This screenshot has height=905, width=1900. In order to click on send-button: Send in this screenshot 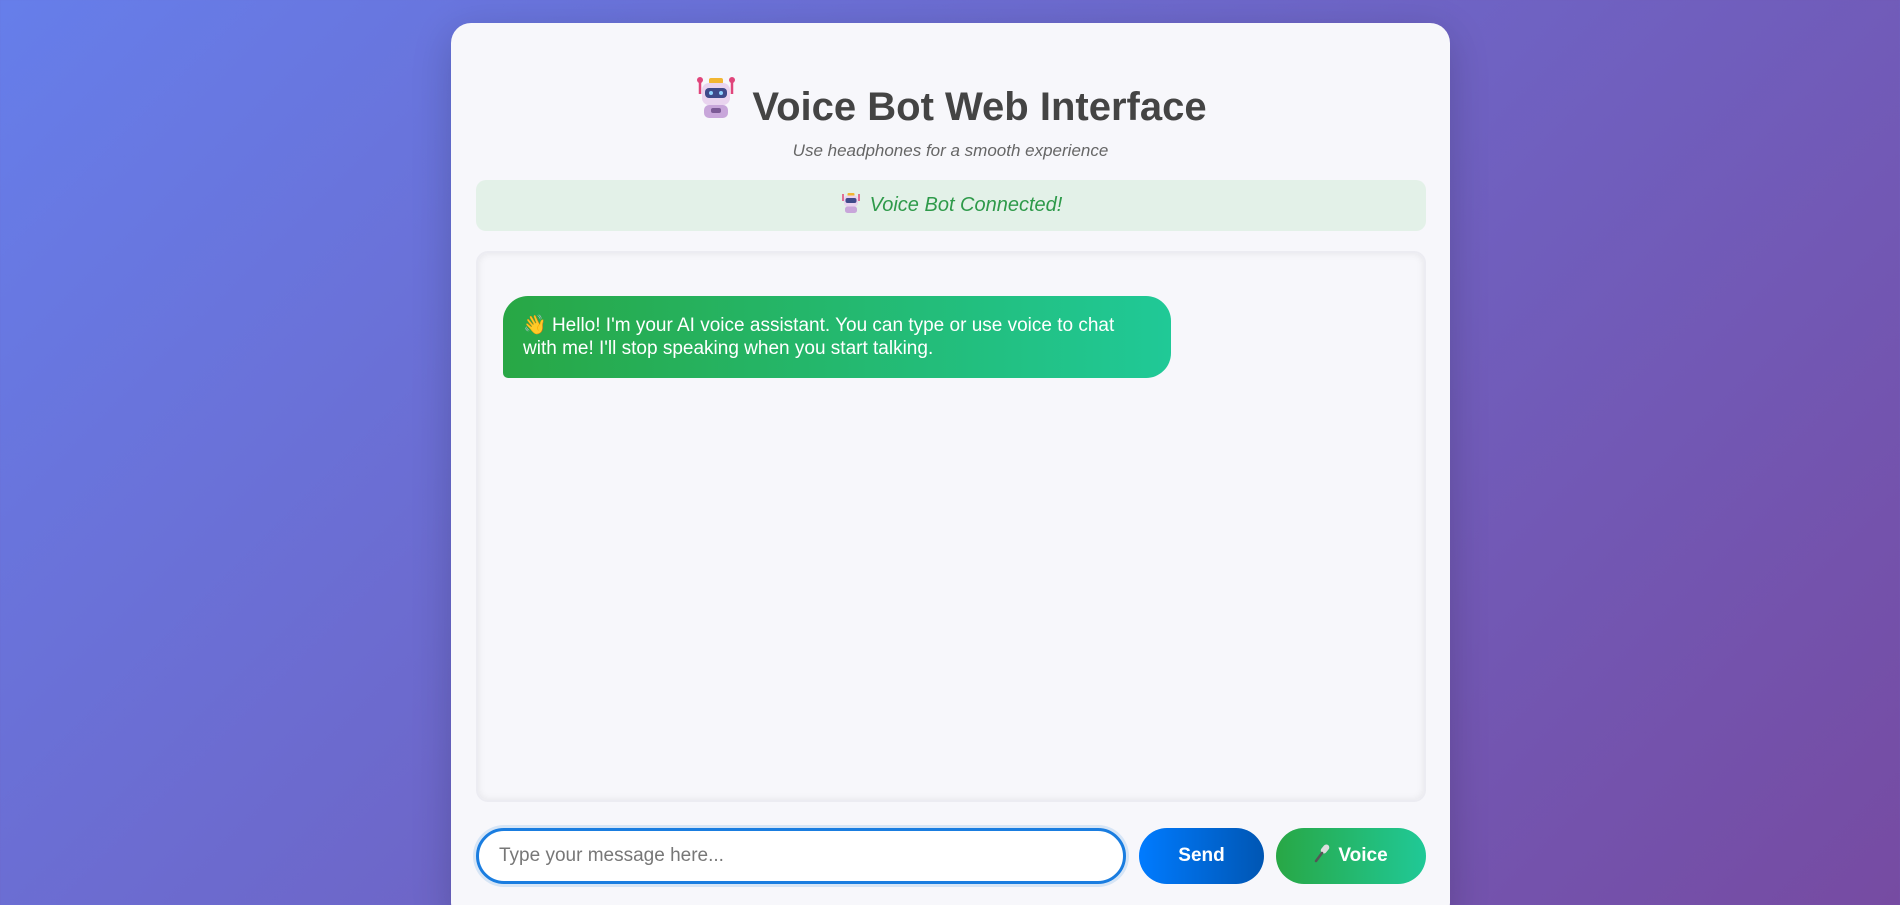, I will do `click(1201, 856)`.